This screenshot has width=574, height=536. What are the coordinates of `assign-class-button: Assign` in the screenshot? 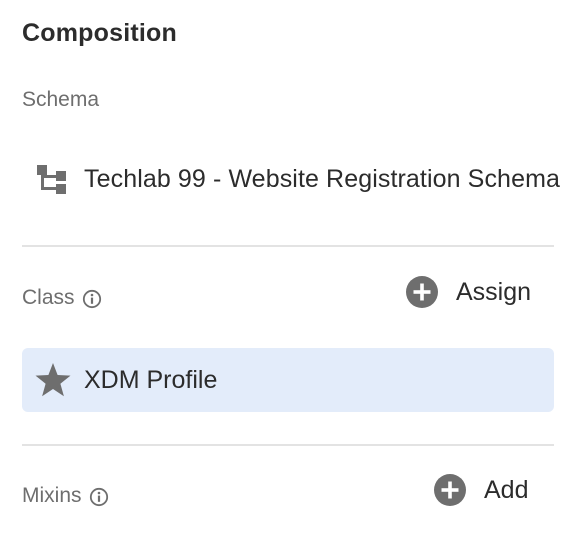 It's located at (468, 292).